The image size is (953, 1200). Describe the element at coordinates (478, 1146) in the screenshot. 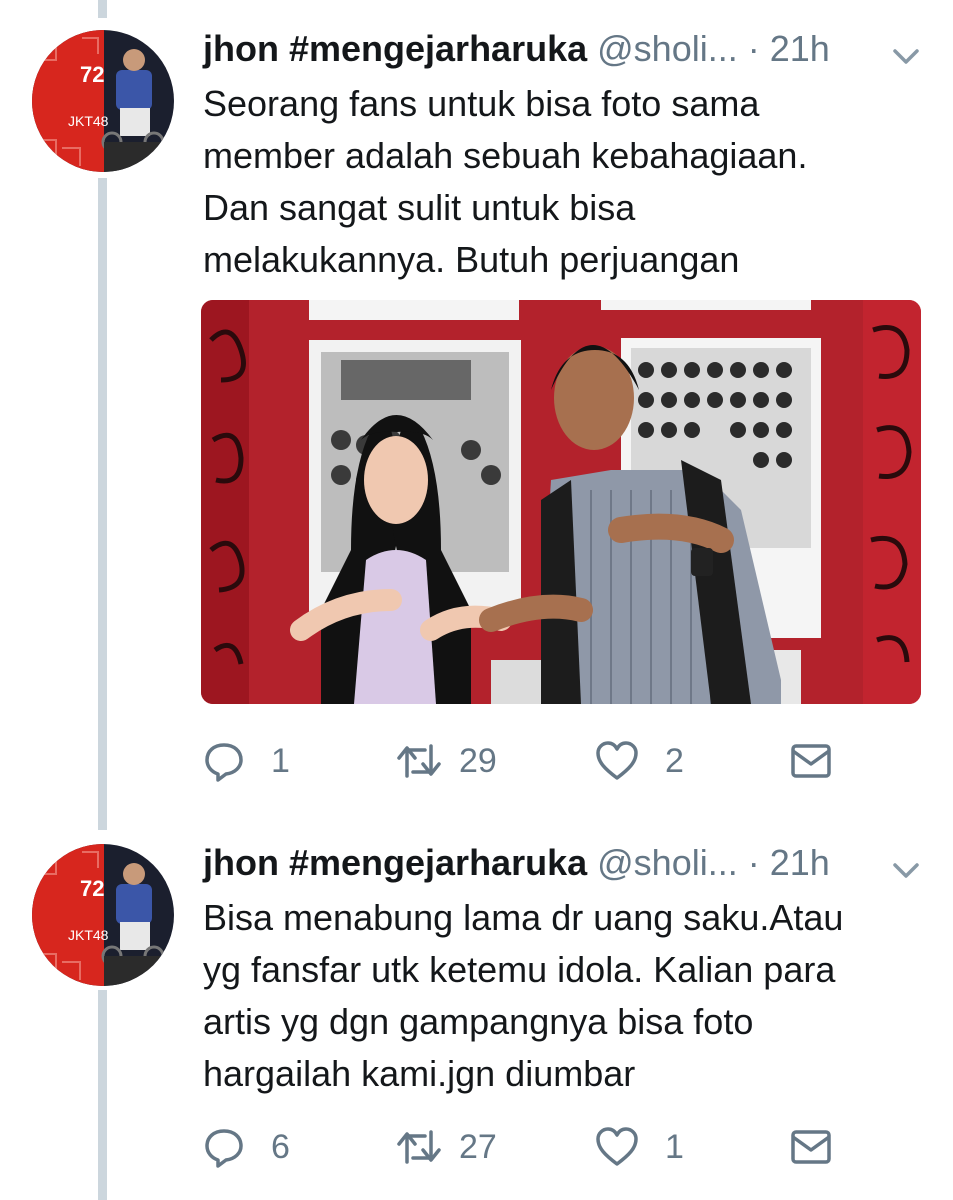

I see `retweet-count: 27` at that location.